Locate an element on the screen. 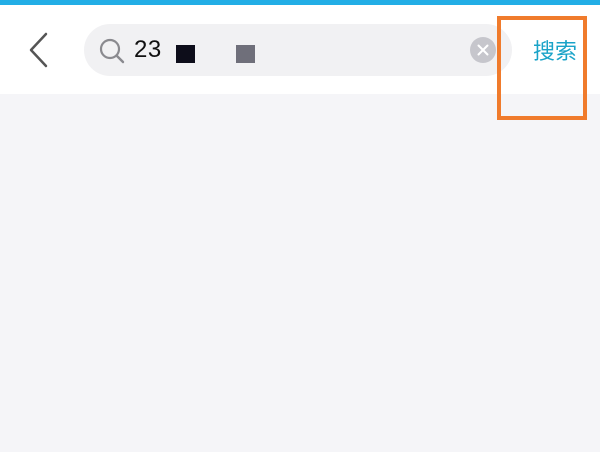  back-button is located at coordinates (38, 50).